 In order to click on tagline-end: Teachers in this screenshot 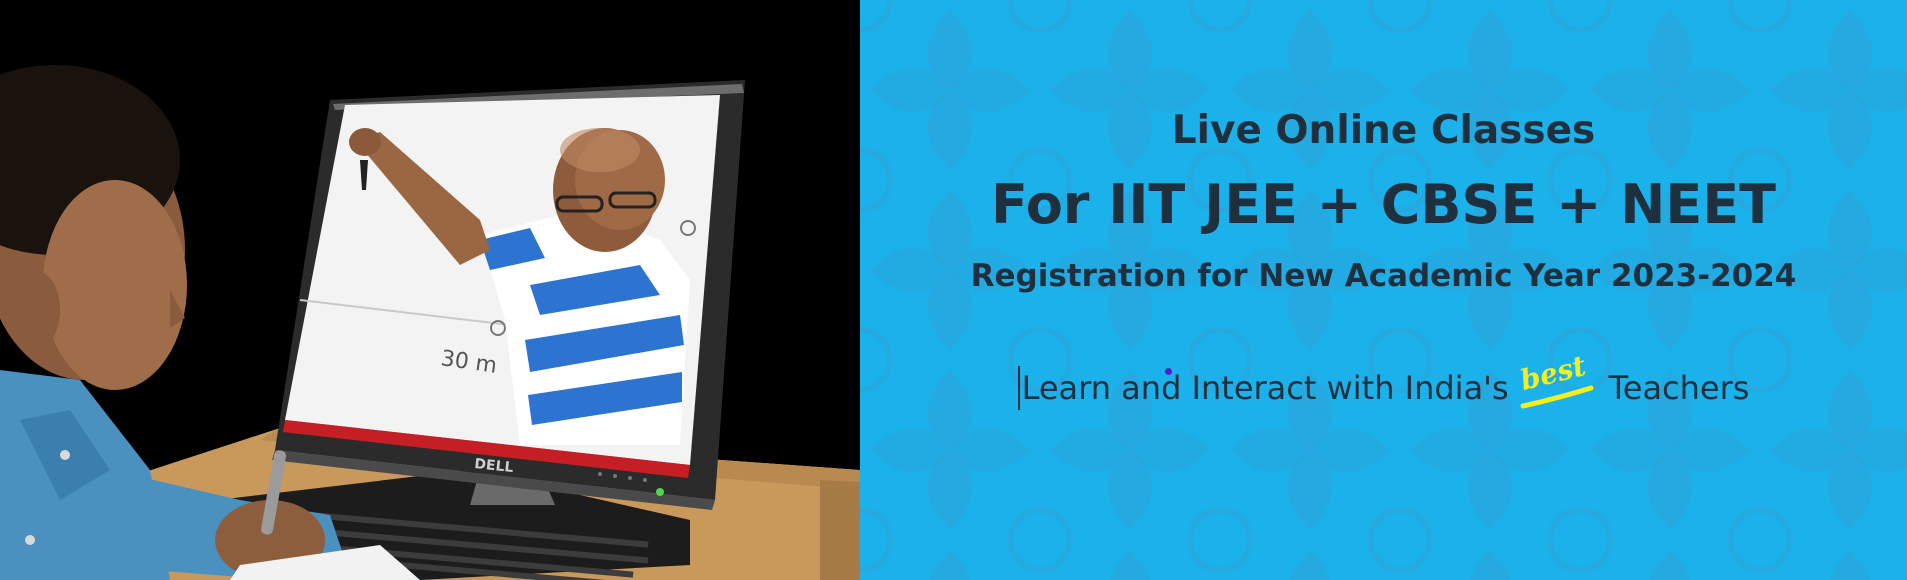, I will do `click(1679, 388)`.